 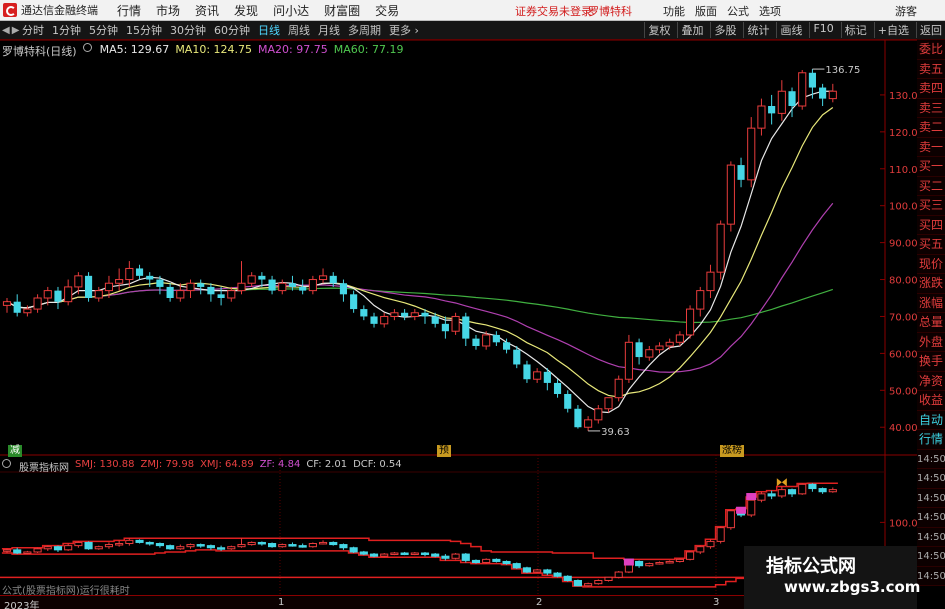 I want to click on side-tab: 买五, so click(x=931, y=245).